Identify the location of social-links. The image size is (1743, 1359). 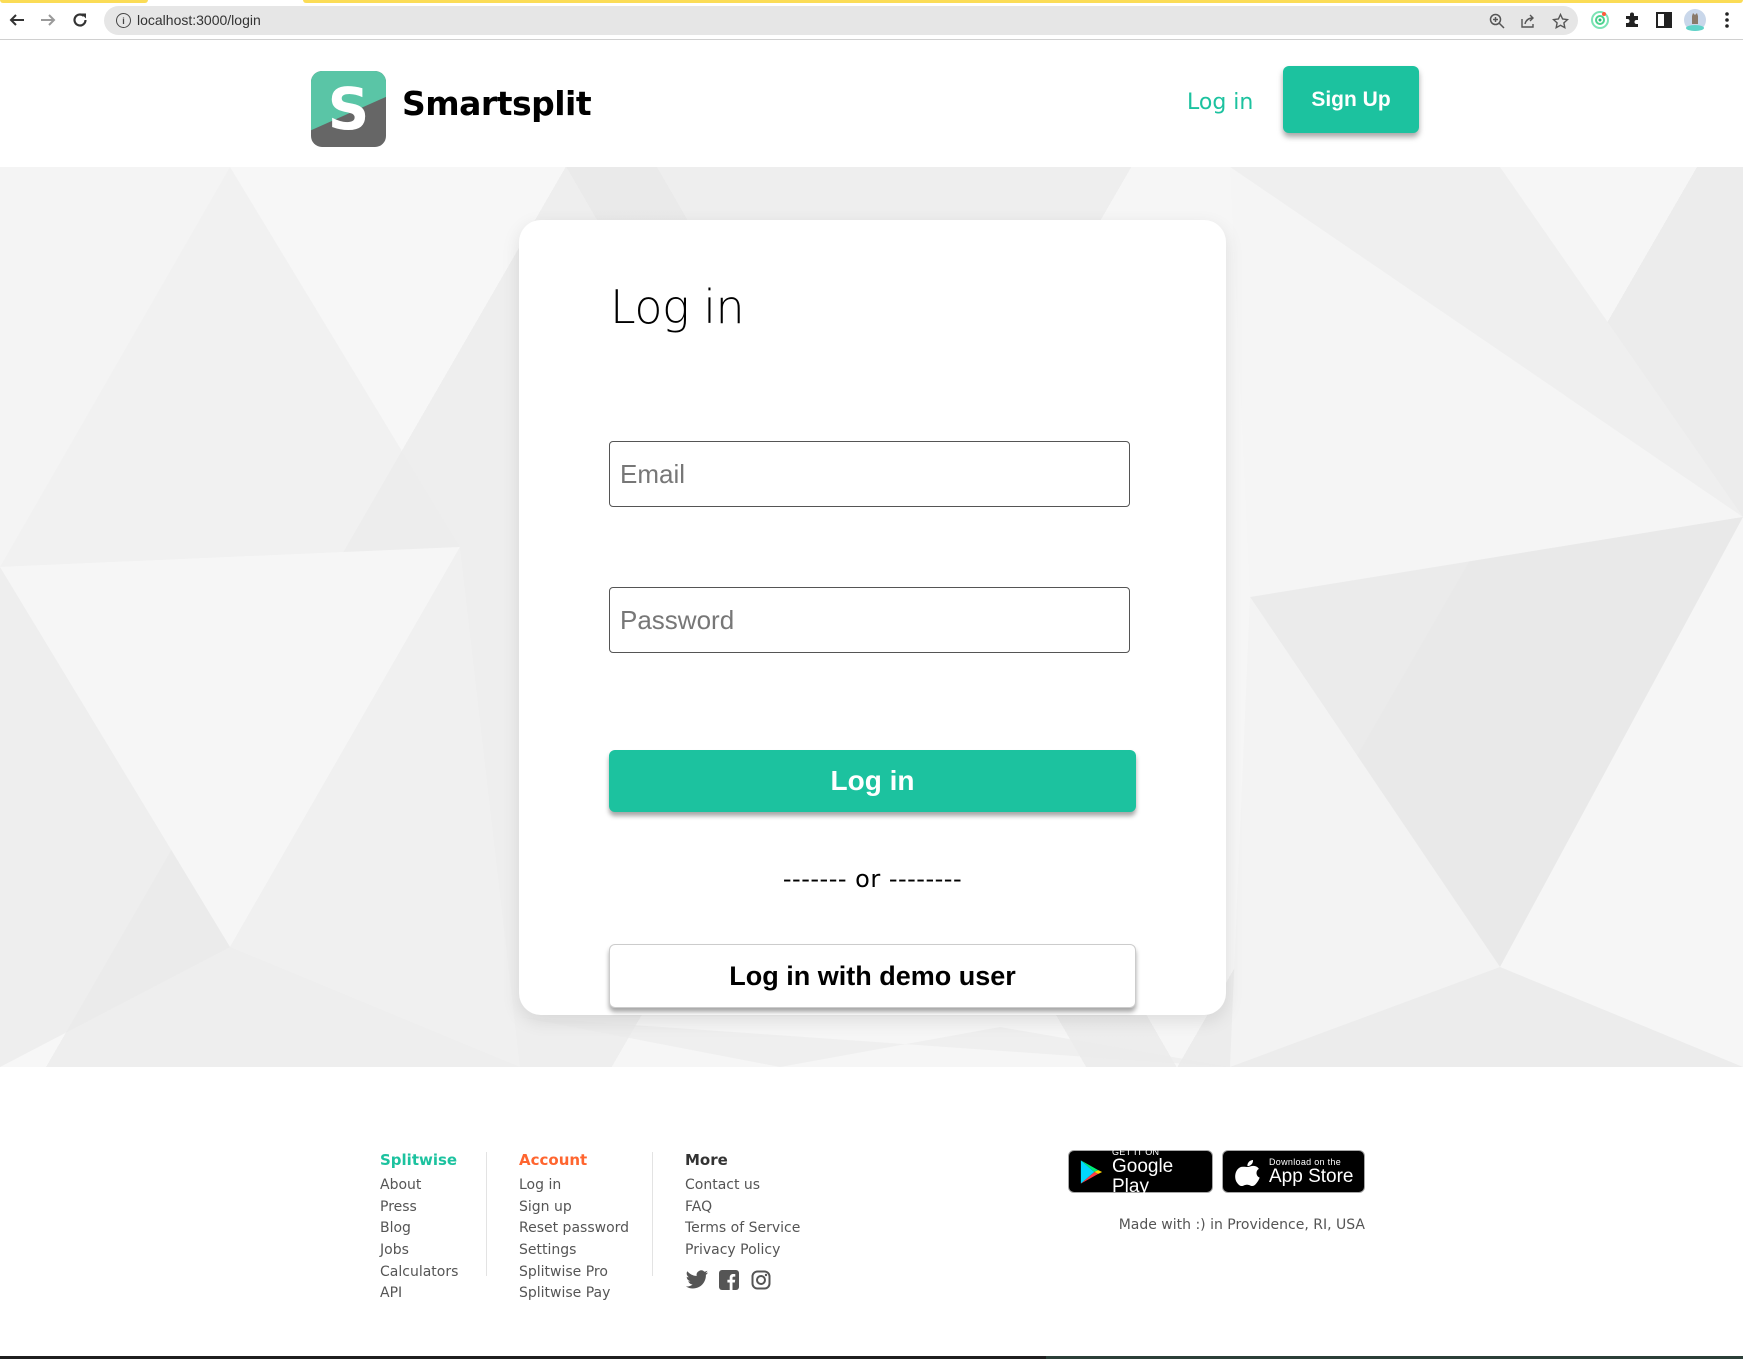
(742, 1280).